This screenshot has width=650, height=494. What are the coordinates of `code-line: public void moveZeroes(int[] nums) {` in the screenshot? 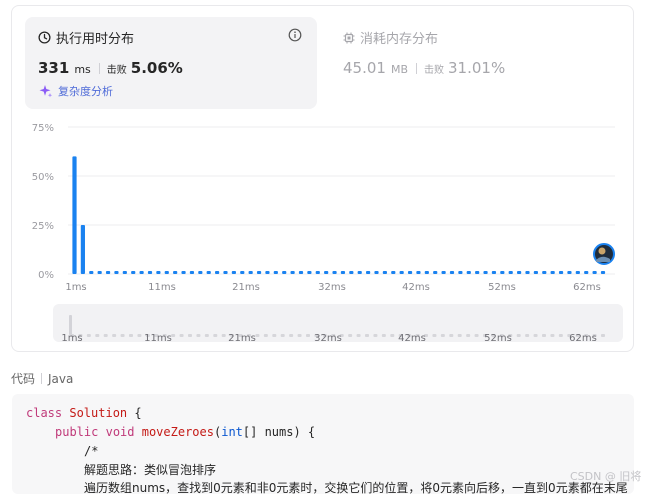 It's located at (185, 432).